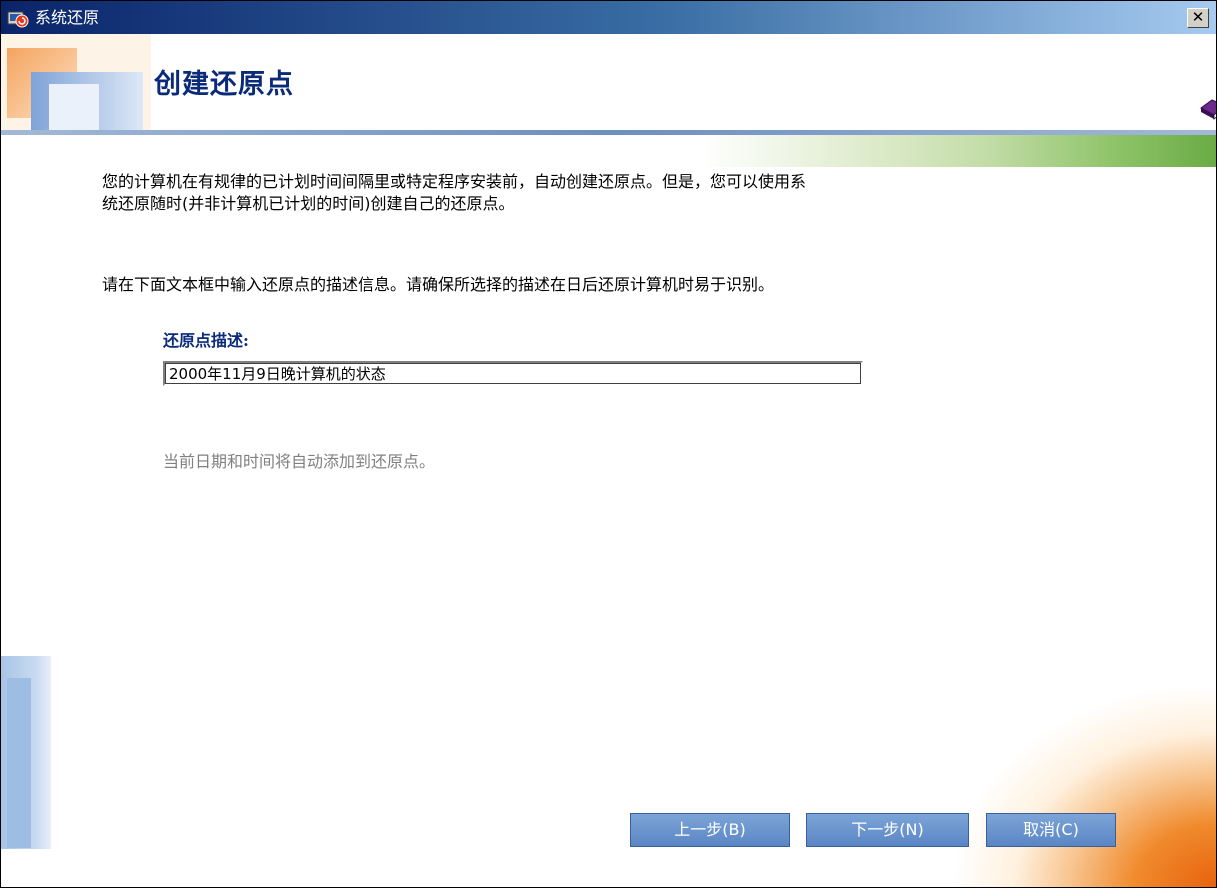 The height and width of the screenshot is (888, 1217). What do you see at coordinates (19, 763) in the screenshot?
I see `left-edge-panel` at bounding box center [19, 763].